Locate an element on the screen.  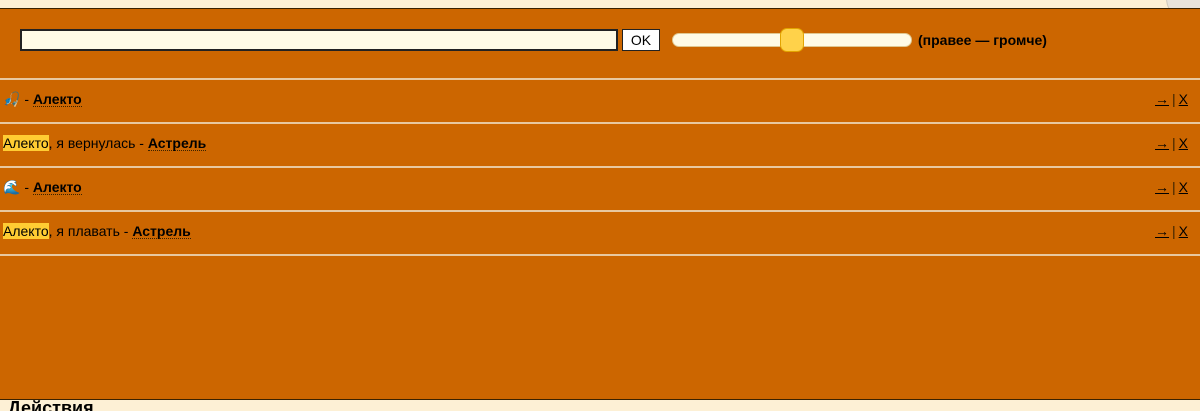
message-text: , я вернулась - is located at coordinates (98, 143).